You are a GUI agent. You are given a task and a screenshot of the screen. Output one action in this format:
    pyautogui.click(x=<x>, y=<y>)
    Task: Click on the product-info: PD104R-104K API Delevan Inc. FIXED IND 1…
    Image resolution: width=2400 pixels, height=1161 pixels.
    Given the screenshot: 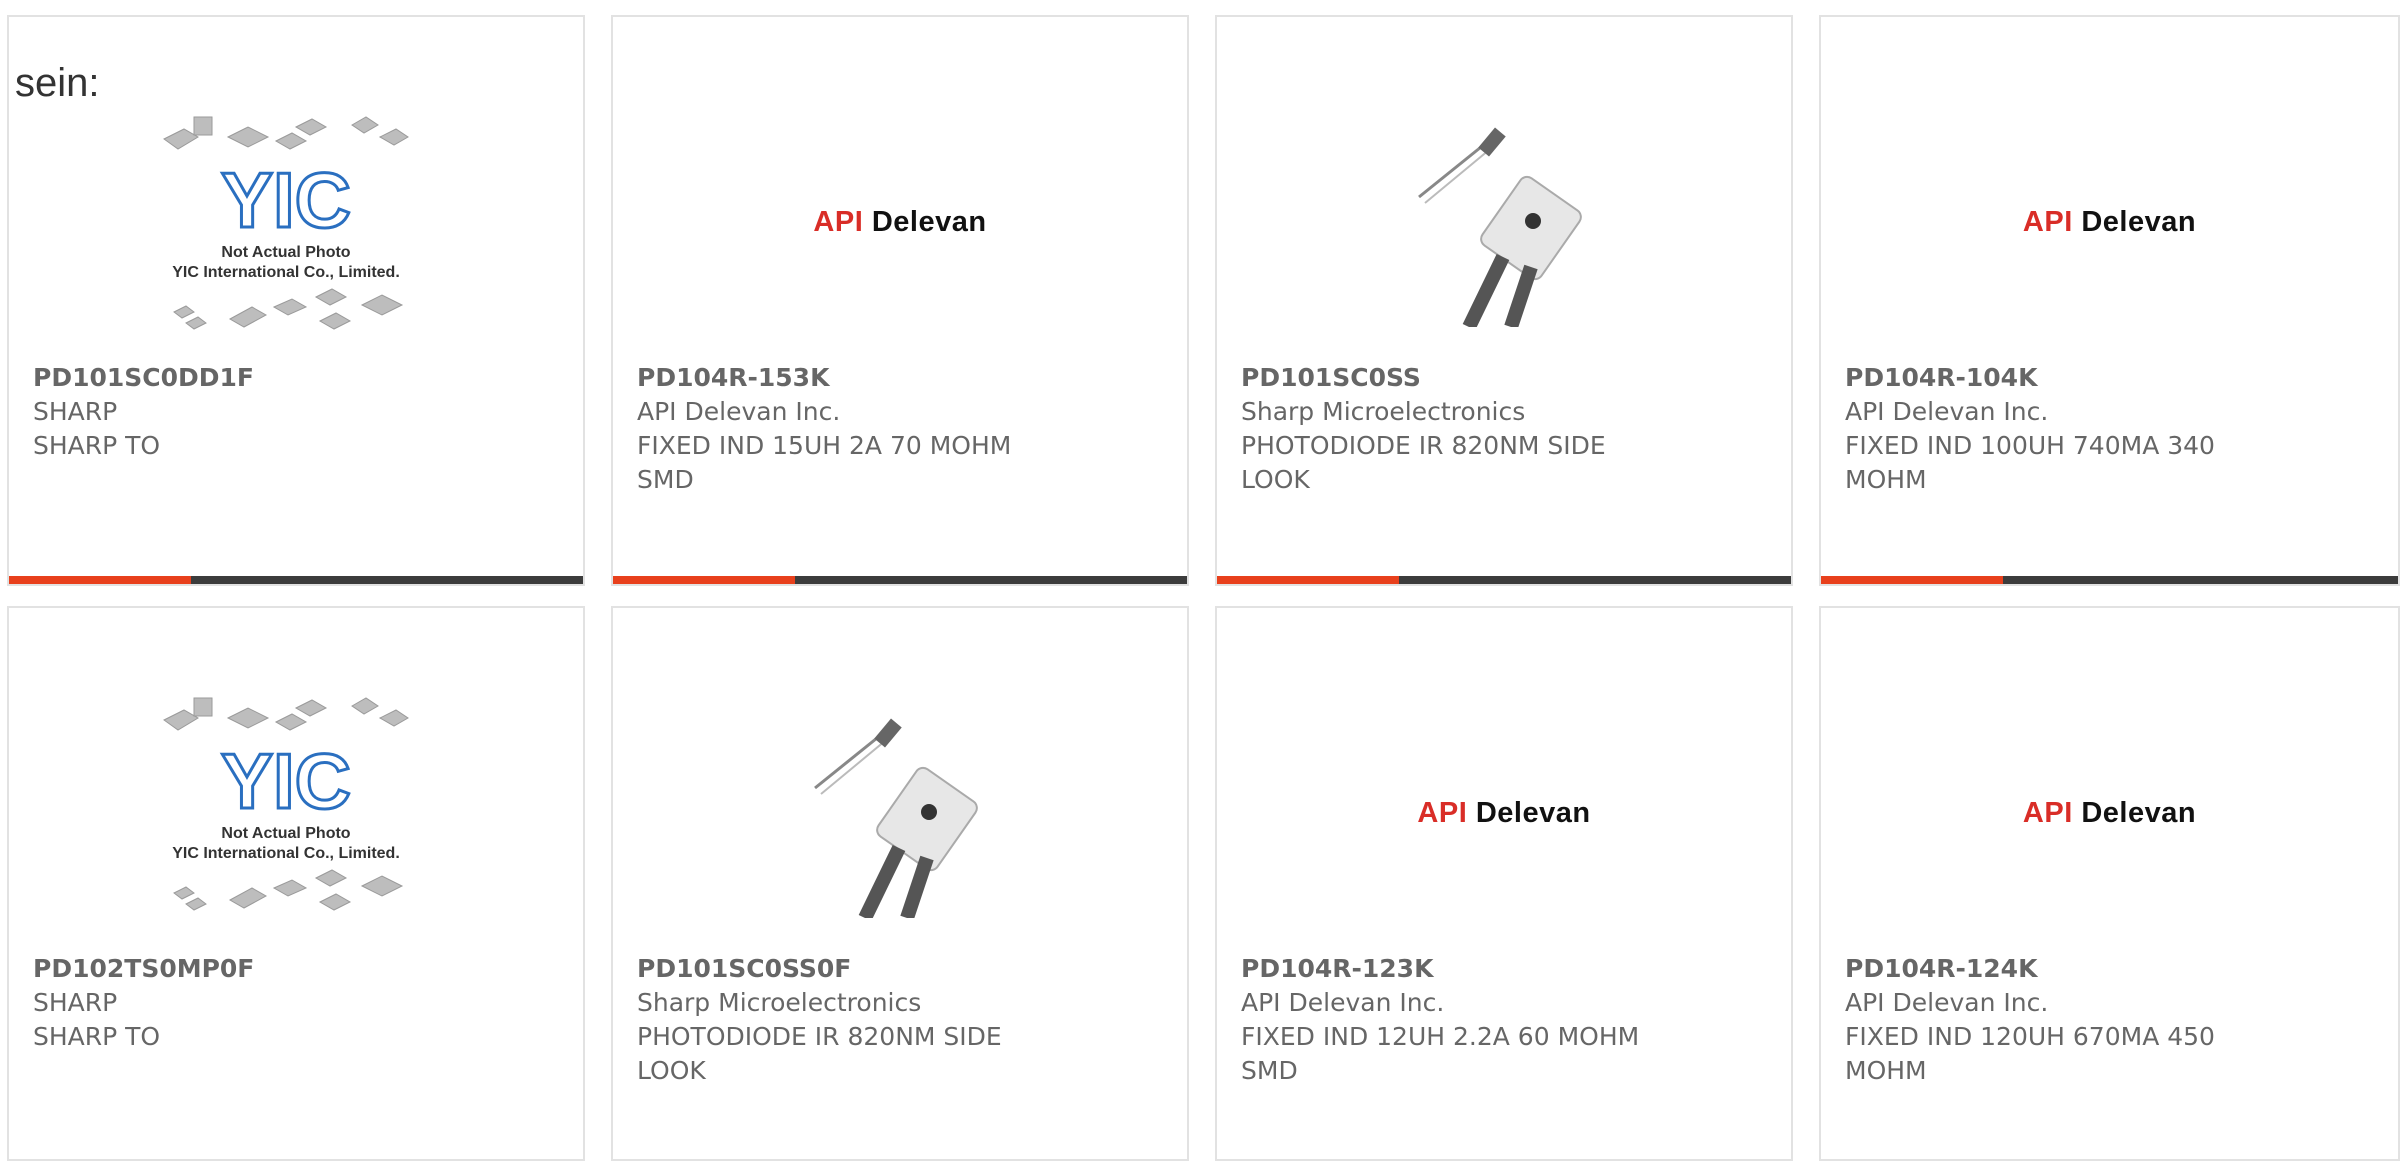 What is the action you would take?
    pyautogui.click(x=2109, y=429)
    